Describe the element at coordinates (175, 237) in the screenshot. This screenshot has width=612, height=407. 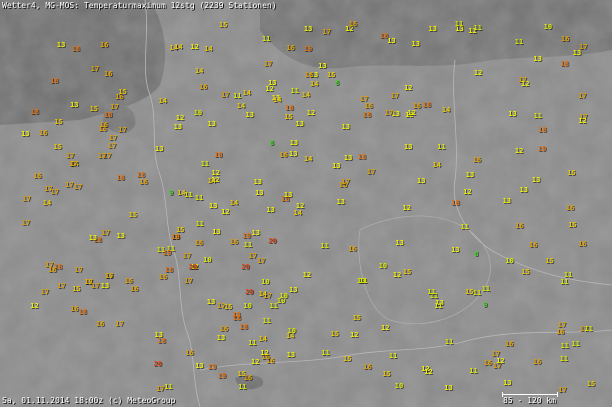
I see `station-temperature: 19` at that location.